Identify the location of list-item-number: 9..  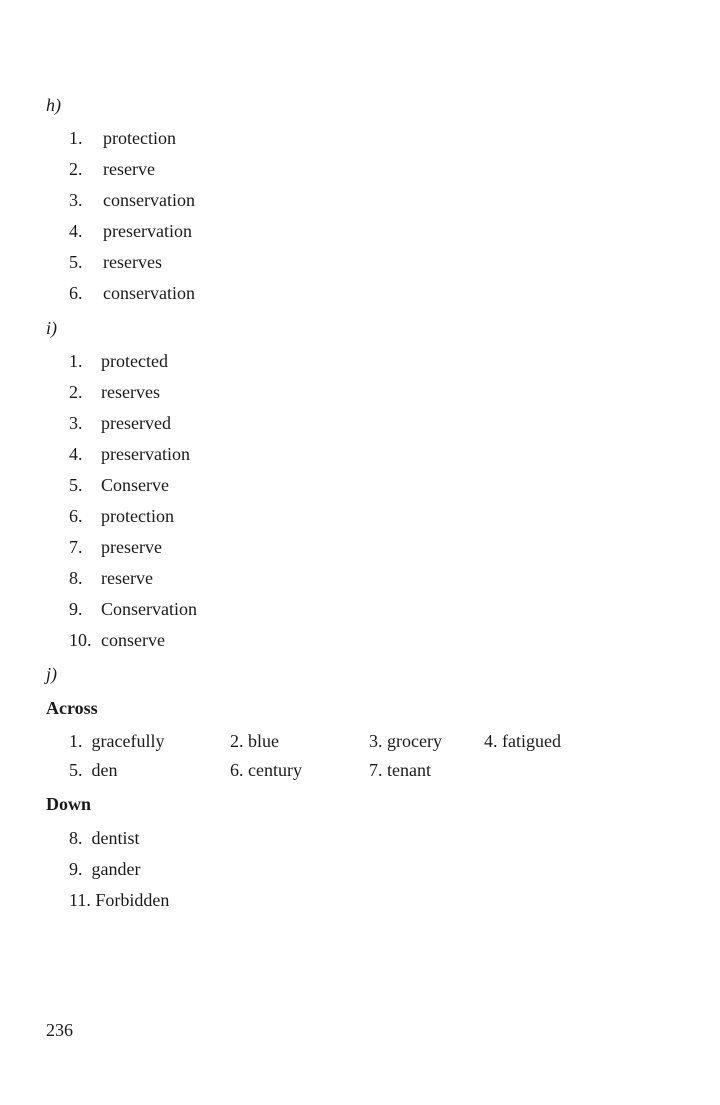
(76, 609).